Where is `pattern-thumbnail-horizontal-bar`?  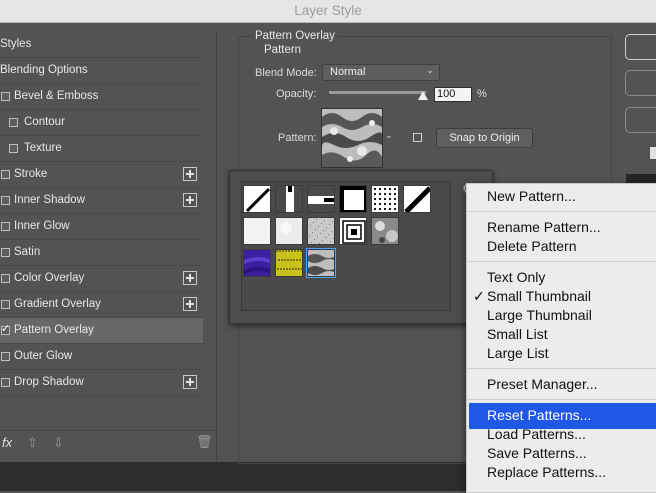 pattern-thumbnail-horizontal-bar is located at coordinates (321, 199).